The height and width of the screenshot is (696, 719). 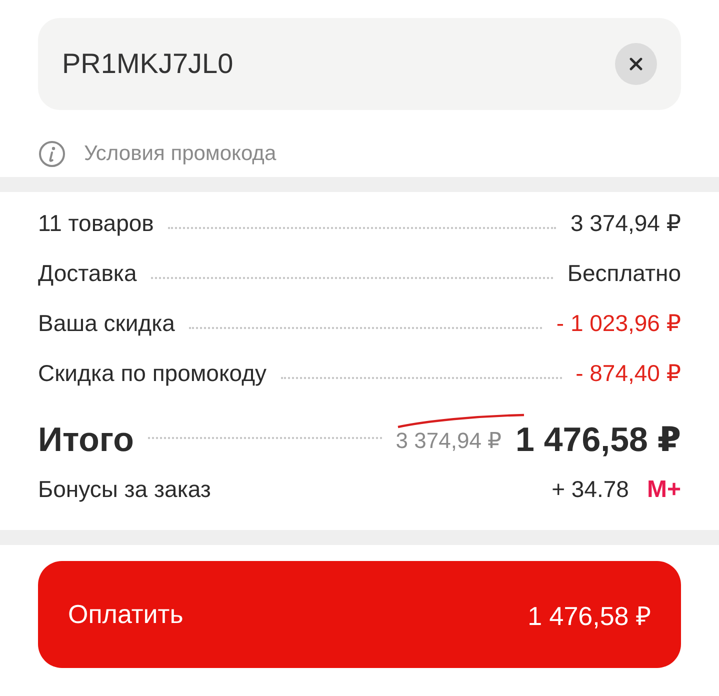 What do you see at coordinates (180, 154) in the screenshot?
I see `promo-terms-link: Условия промокода` at bounding box center [180, 154].